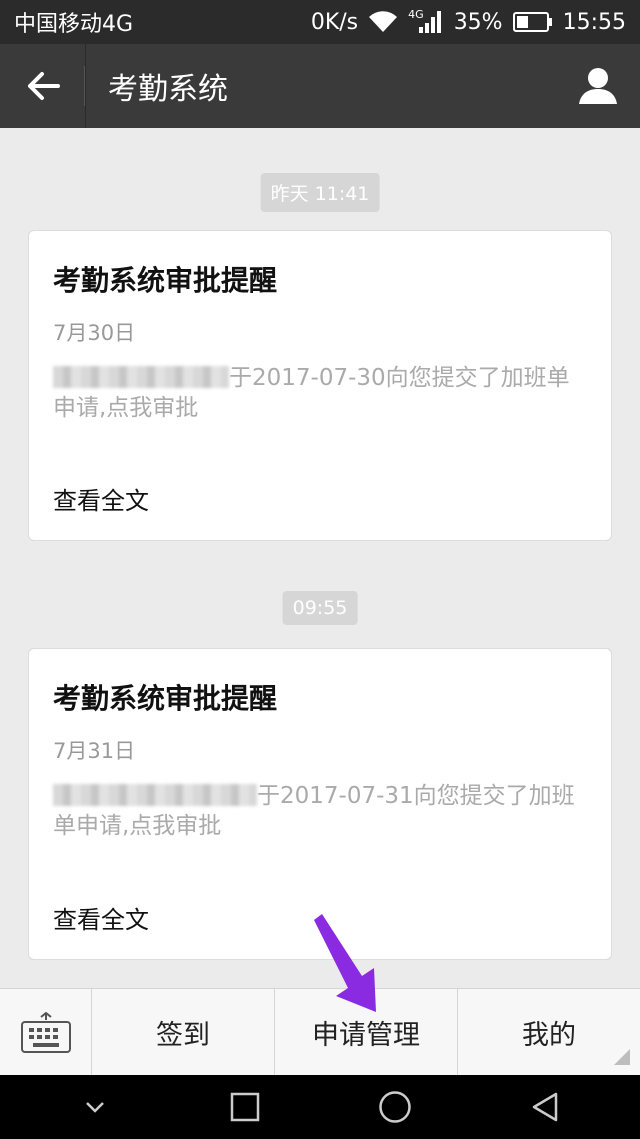 This screenshot has height=1139, width=640. I want to click on profile-button, so click(598, 86).